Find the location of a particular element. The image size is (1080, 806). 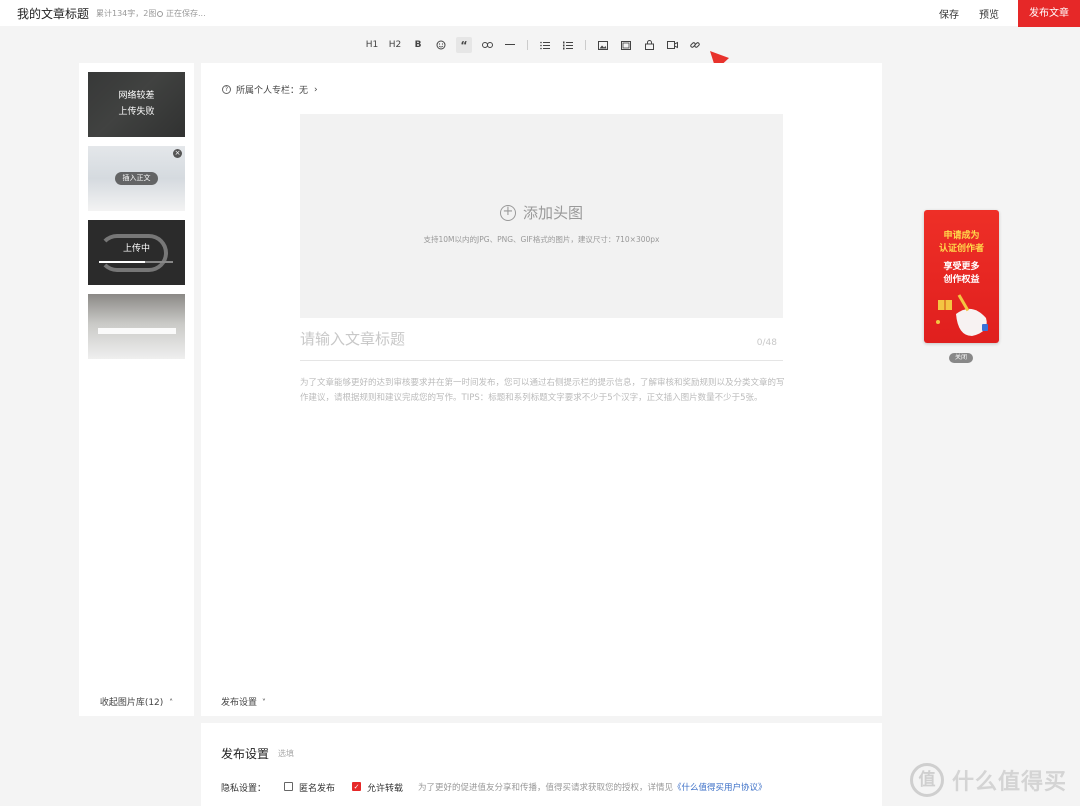

watermark: 值 什么值得买 is located at coordinates (988, 780).